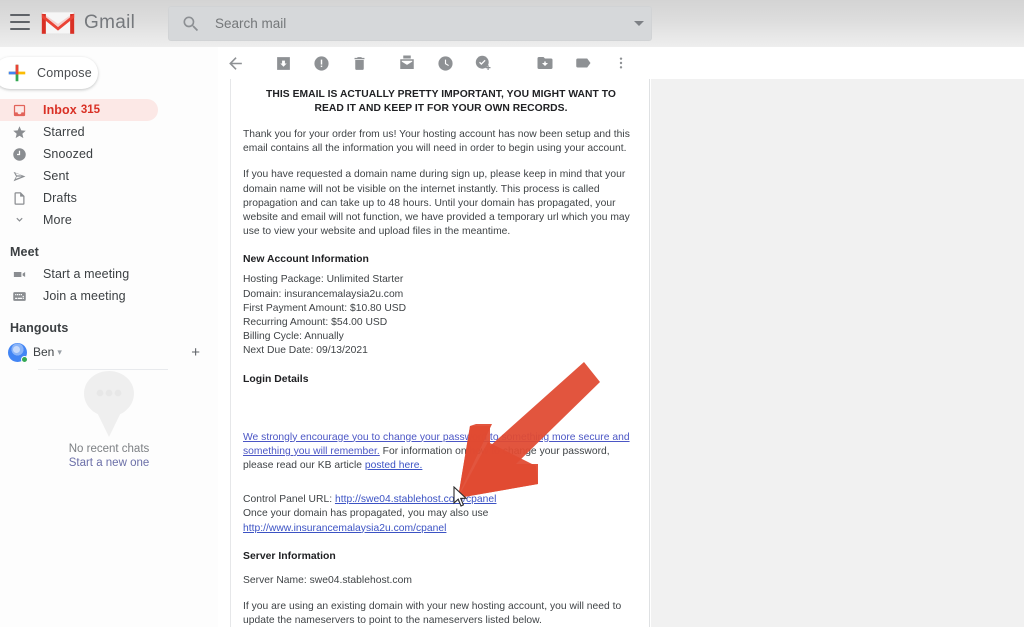 The width and height of the screenshot is (1024, 627). I want to click on hangouts-empty-state: No recent chats Start a new one, so click(109, 418).